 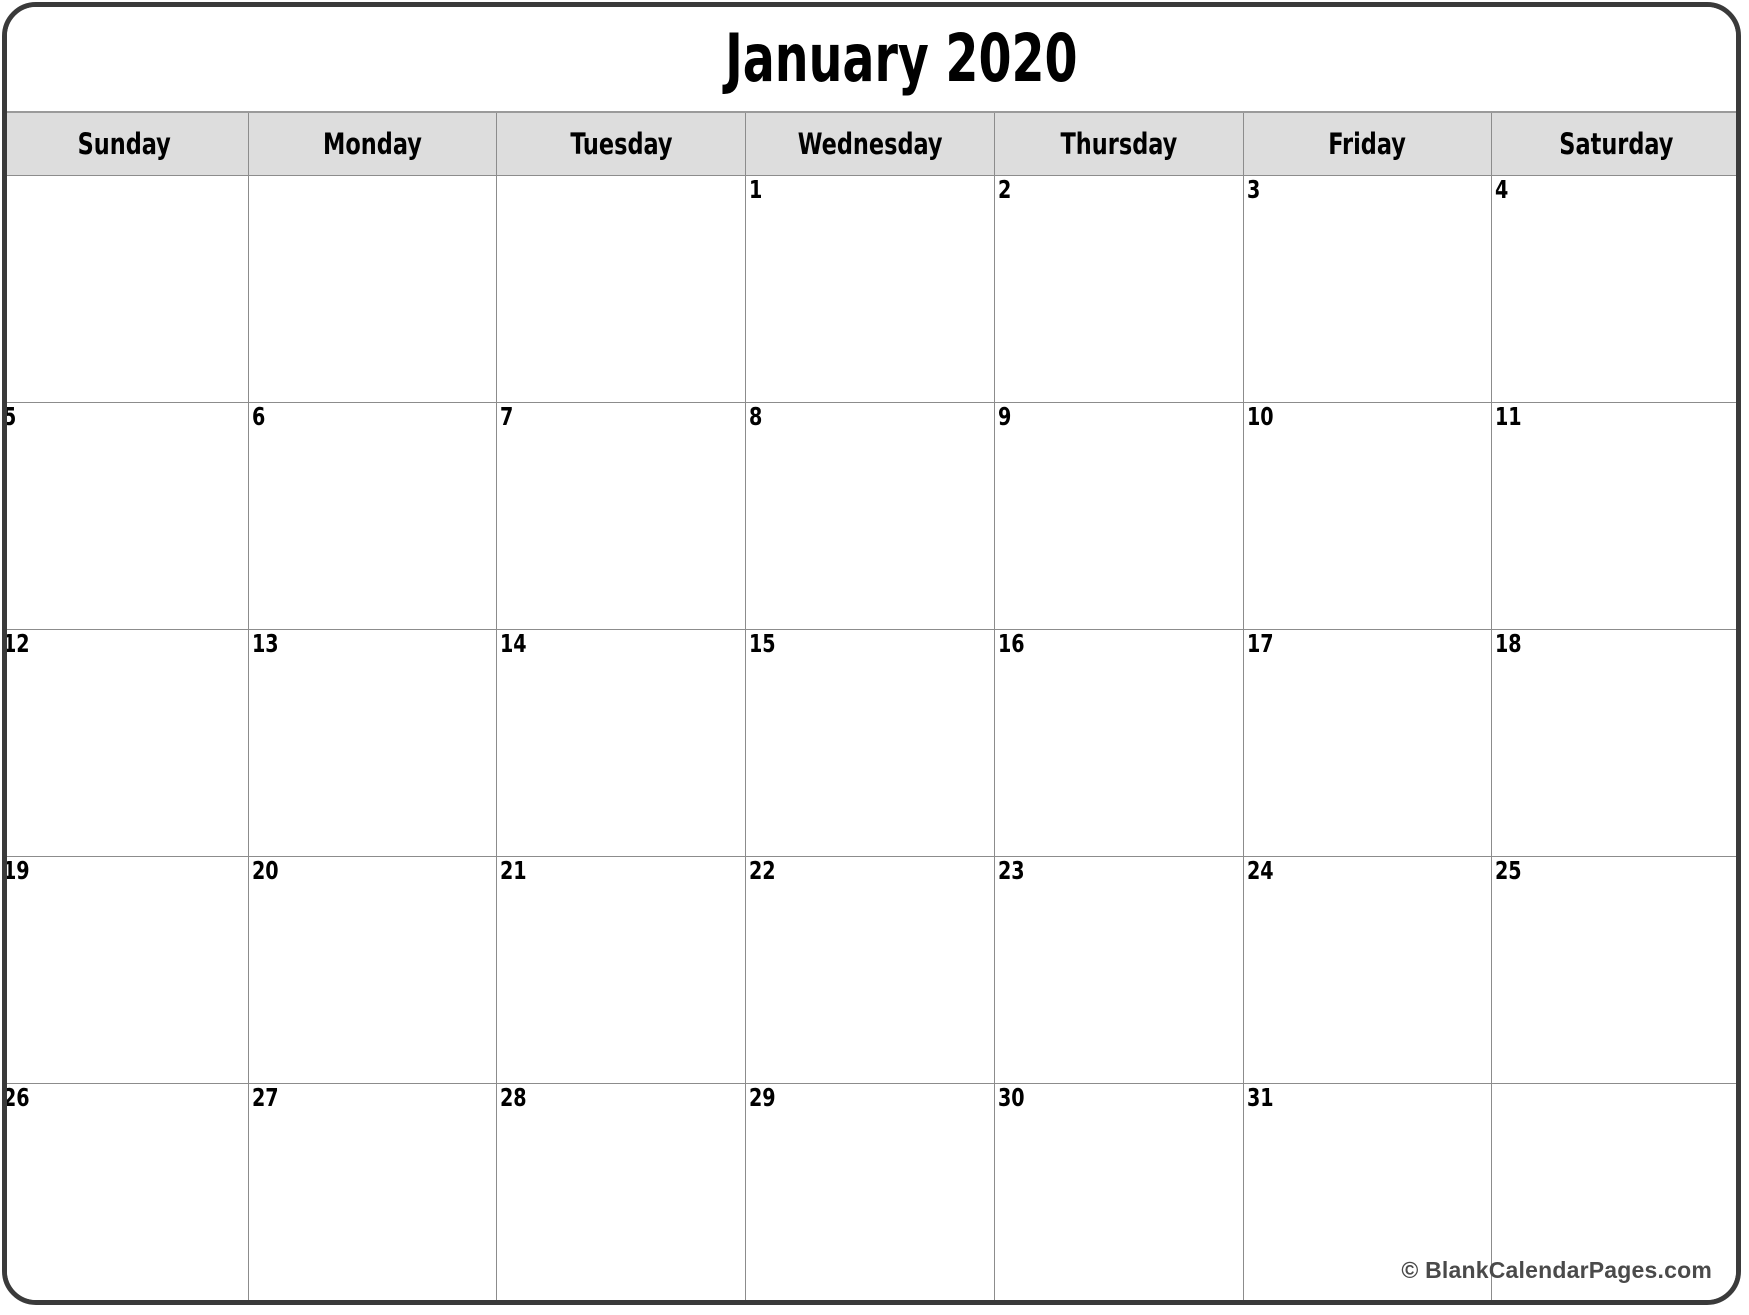 What do you see at coordinates (1118, 289) in the screenshot?
I see `day-cell: 2` at bounding box center [1118, 289].